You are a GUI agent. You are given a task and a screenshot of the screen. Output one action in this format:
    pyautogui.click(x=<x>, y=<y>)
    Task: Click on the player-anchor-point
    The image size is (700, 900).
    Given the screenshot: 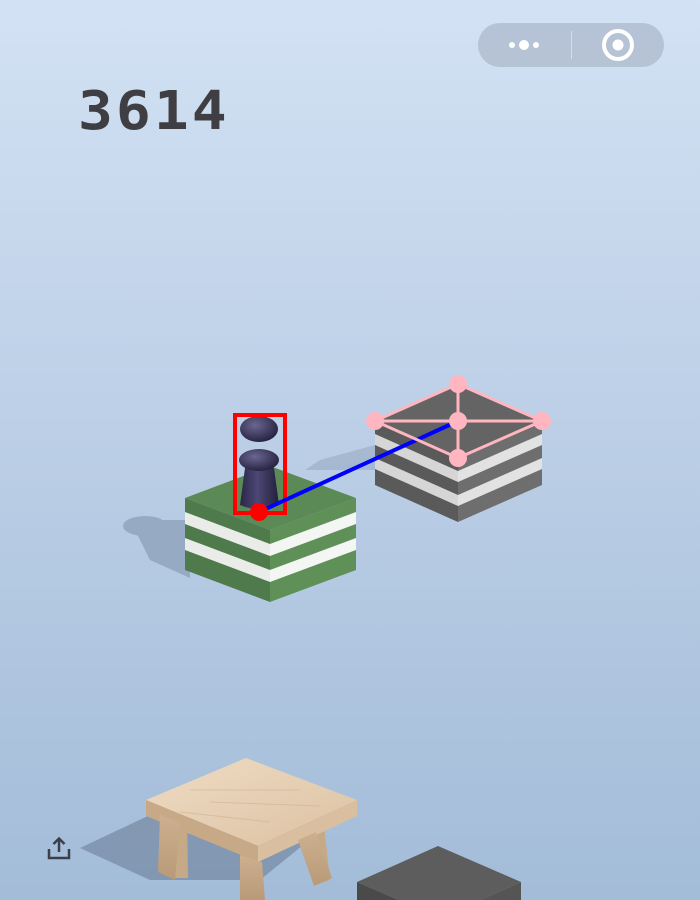 What is the action you would take?
    pyautogui.click(x=259, y=512)
    